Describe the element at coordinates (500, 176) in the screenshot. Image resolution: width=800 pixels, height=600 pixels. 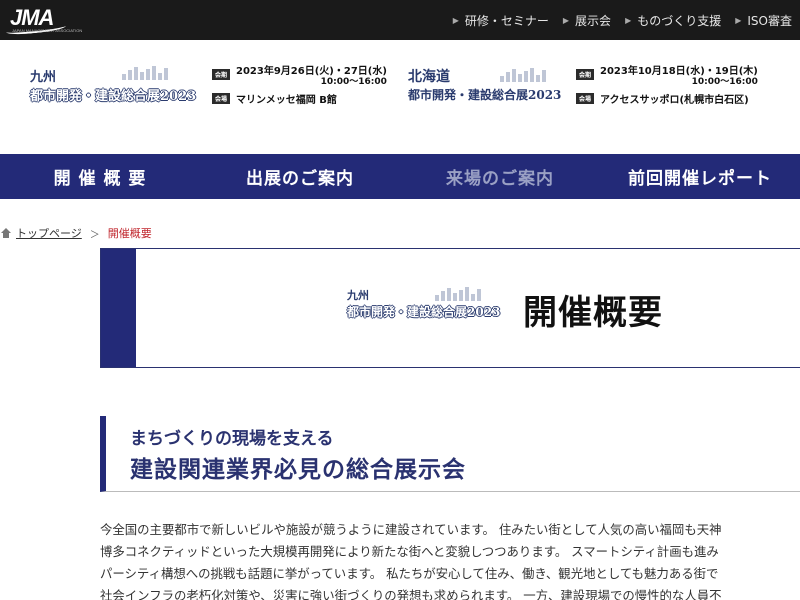
I see `main-nav-visitor-info: 来場のご案内` at that location.